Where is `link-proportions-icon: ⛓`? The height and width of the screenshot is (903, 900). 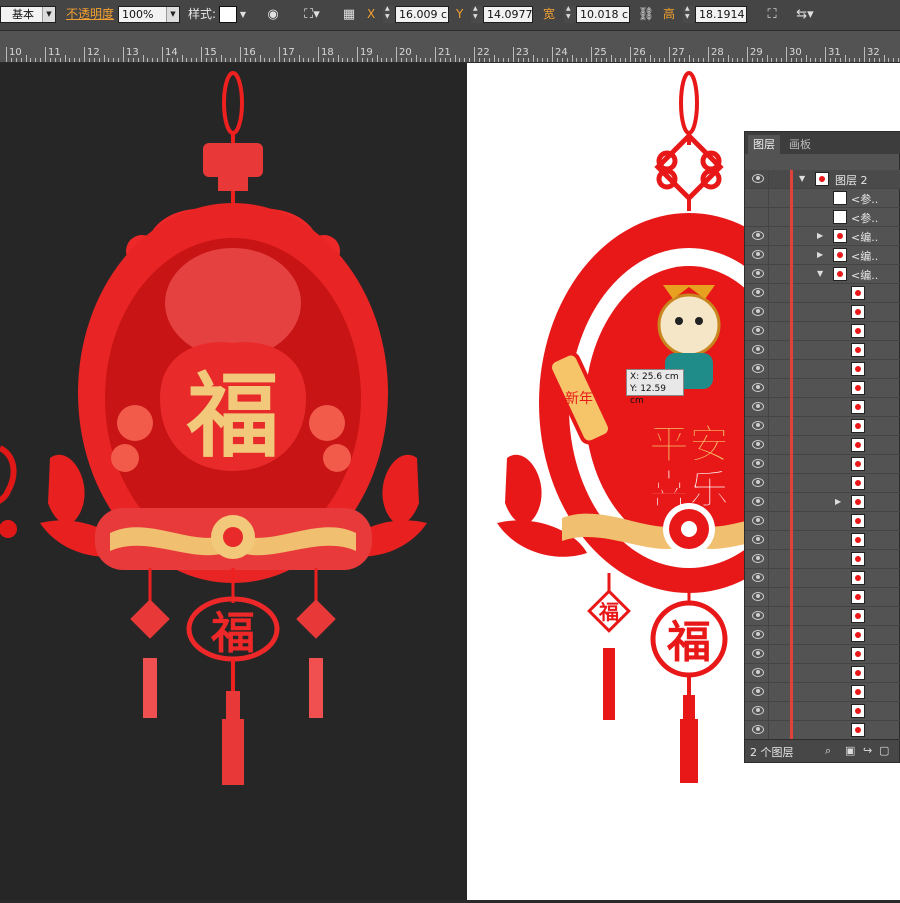
link-proportions-icon: ⛓ is located at coordinates (646, 14).